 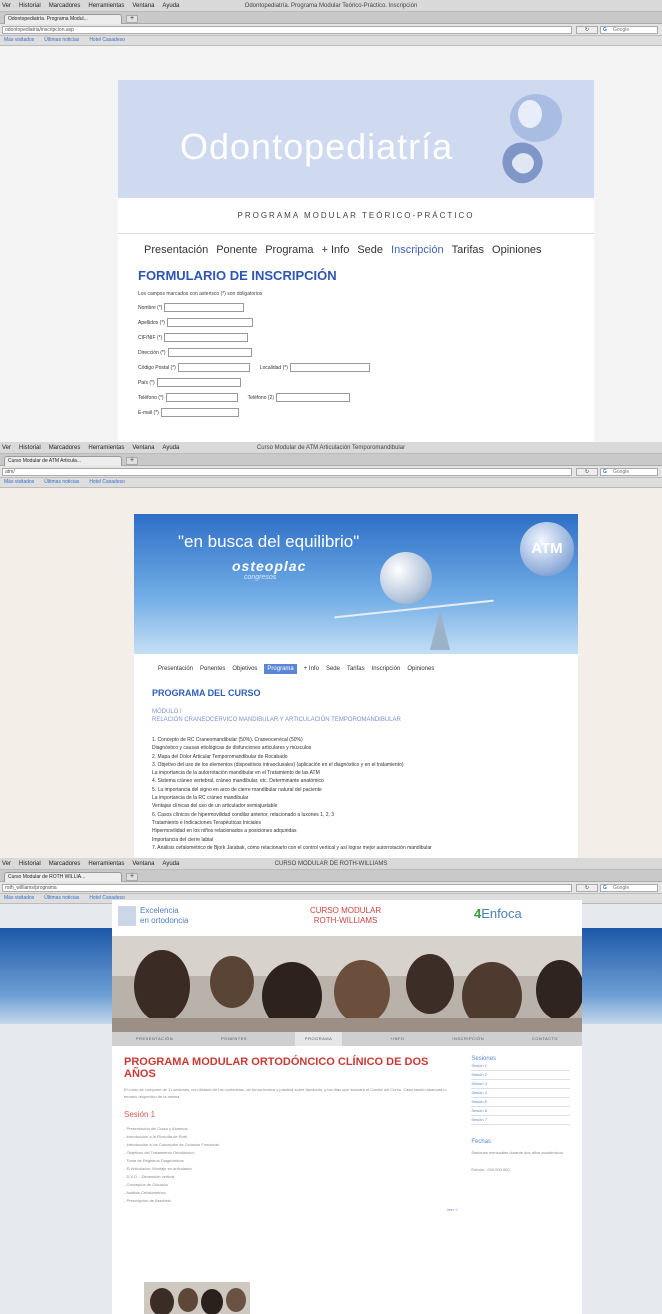 I want to click on nav-contacto: CONTACTO, so click(x=545, y=1039).